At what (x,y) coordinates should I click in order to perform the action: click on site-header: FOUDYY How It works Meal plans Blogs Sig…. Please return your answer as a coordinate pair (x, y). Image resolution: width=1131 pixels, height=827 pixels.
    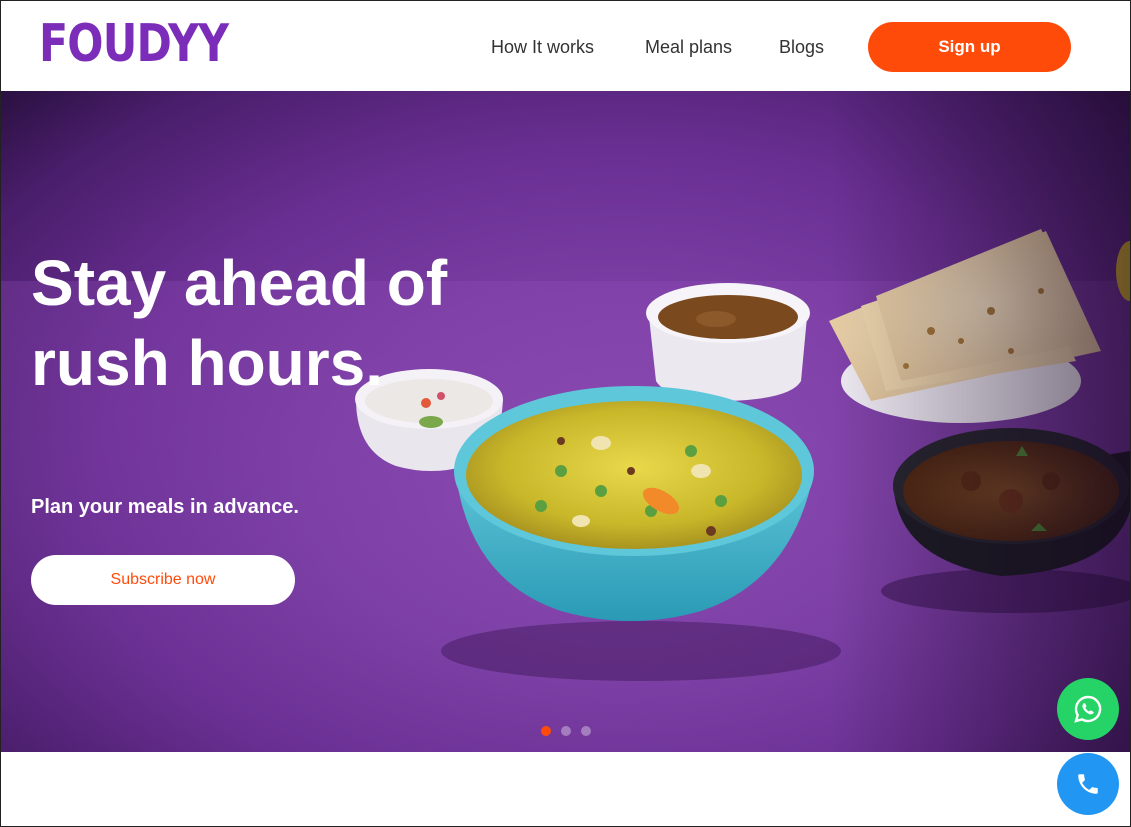
    Looking at the image, I should click on (565, 46).